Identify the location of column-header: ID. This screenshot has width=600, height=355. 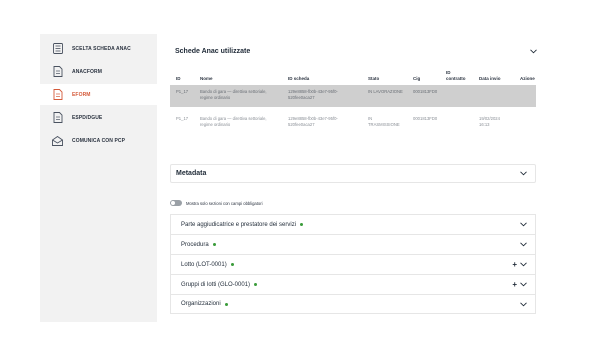
(178, 78).